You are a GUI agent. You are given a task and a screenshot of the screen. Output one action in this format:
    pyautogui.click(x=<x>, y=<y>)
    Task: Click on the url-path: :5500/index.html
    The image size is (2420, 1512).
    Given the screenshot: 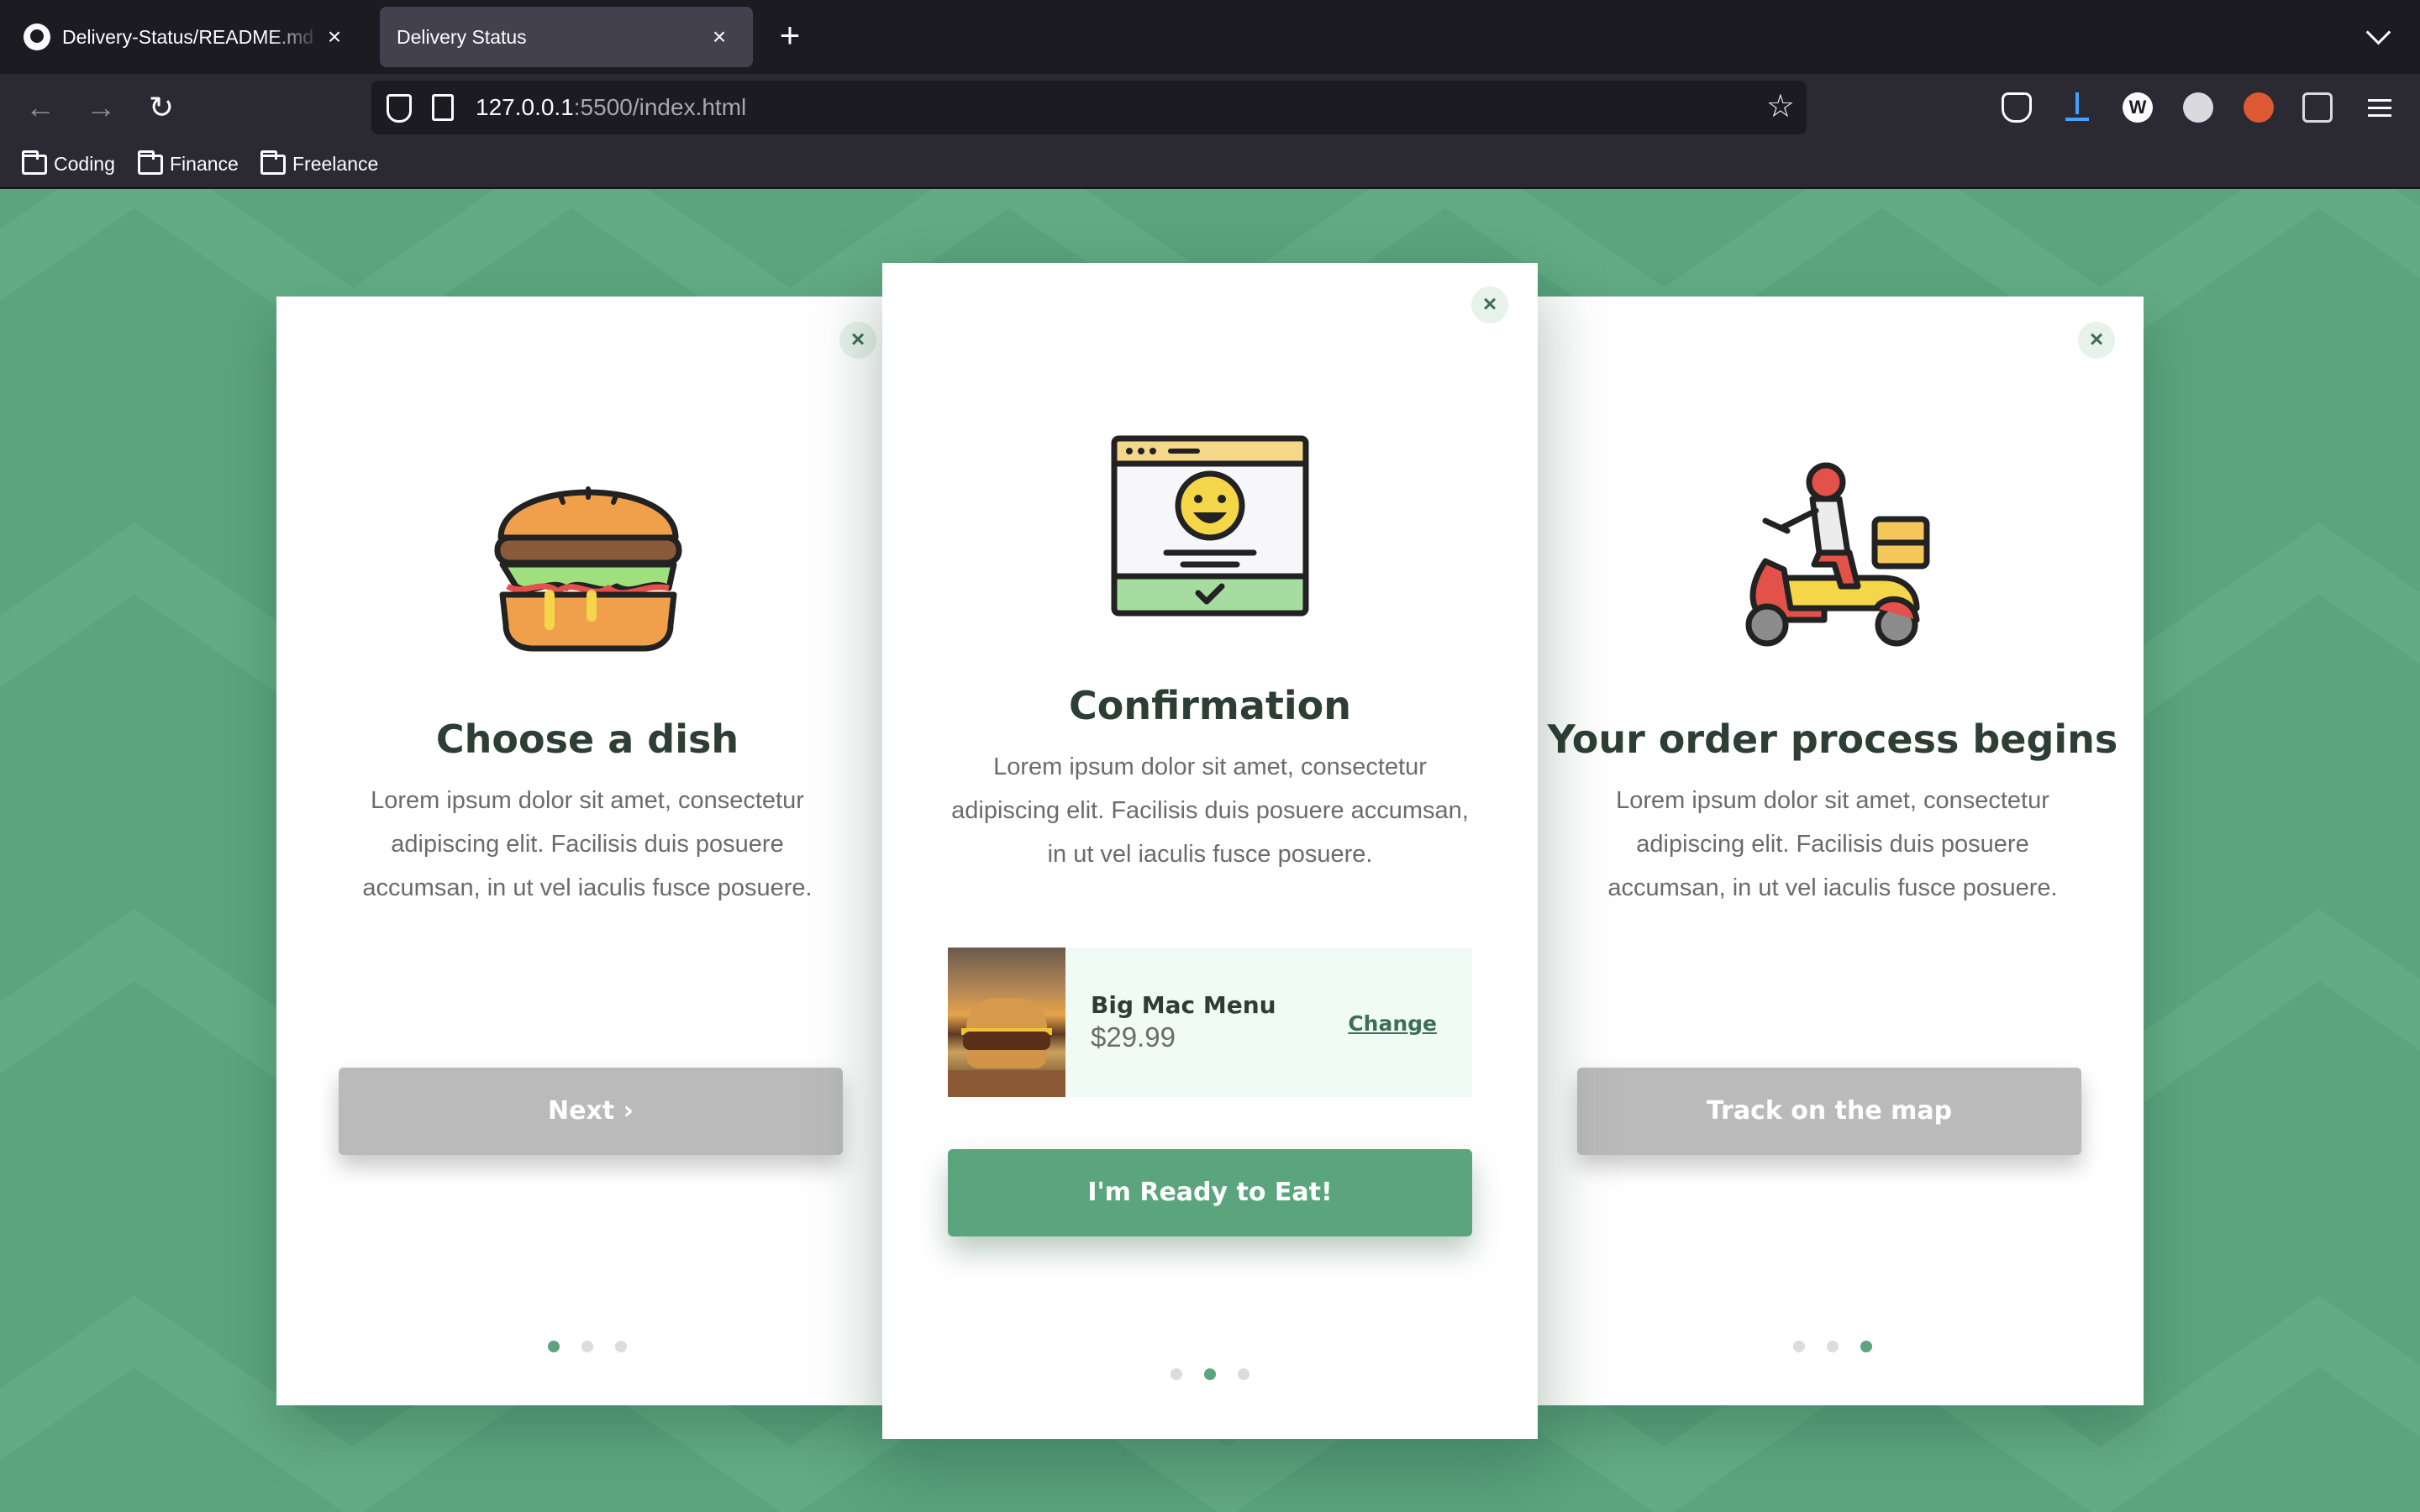 What is the action you would take?
    pyautogui.click(x=660, y=107)
    